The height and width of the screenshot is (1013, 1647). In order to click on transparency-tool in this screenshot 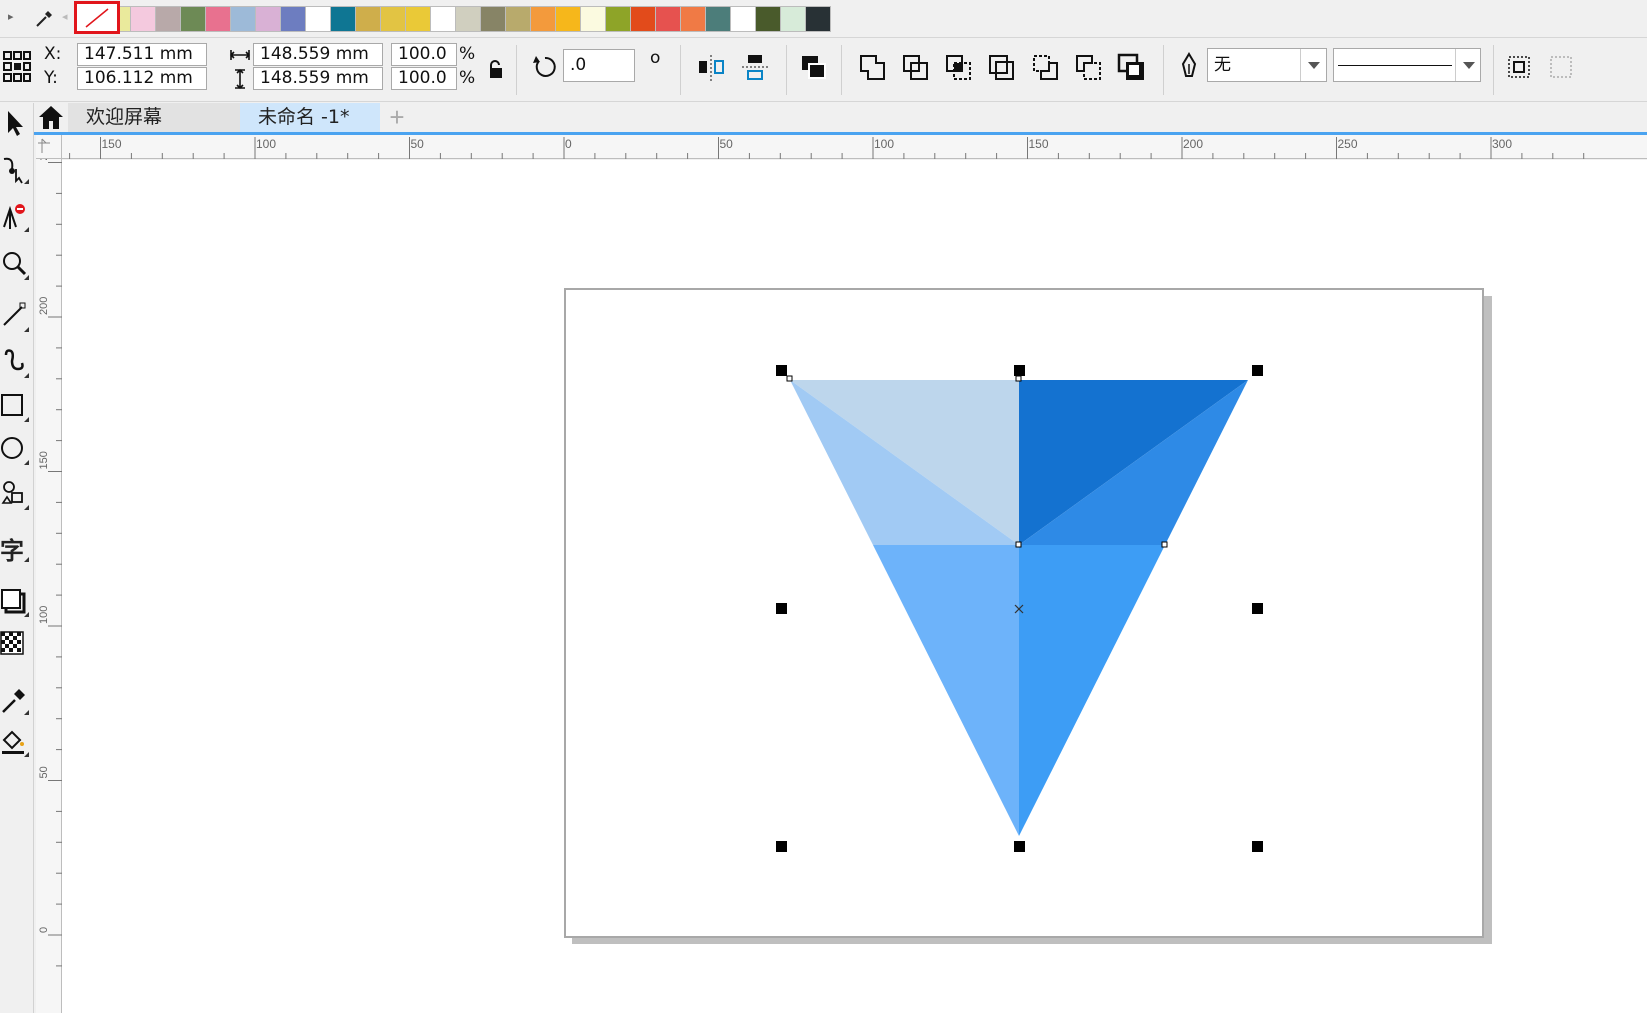, I will do `click(16, 643)`.